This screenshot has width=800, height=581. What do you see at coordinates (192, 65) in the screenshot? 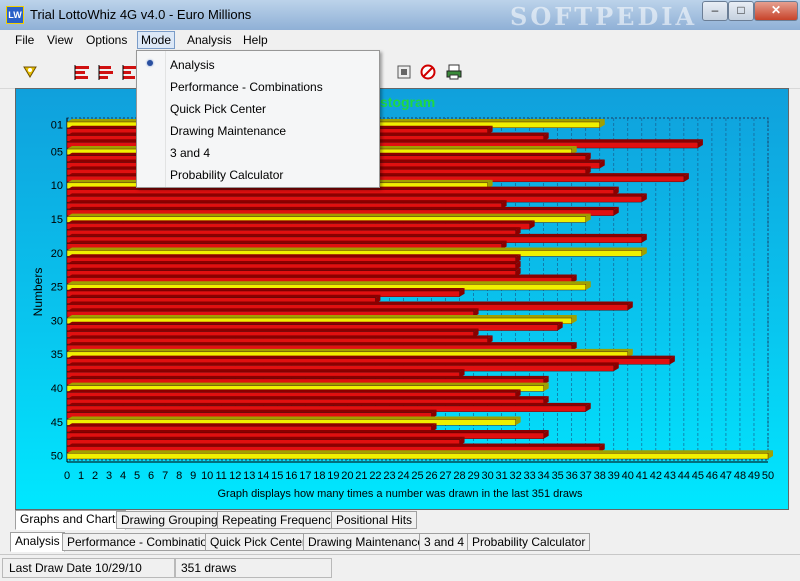
I see `menu-item-label: Analysis` at bounding box center [192, 65].